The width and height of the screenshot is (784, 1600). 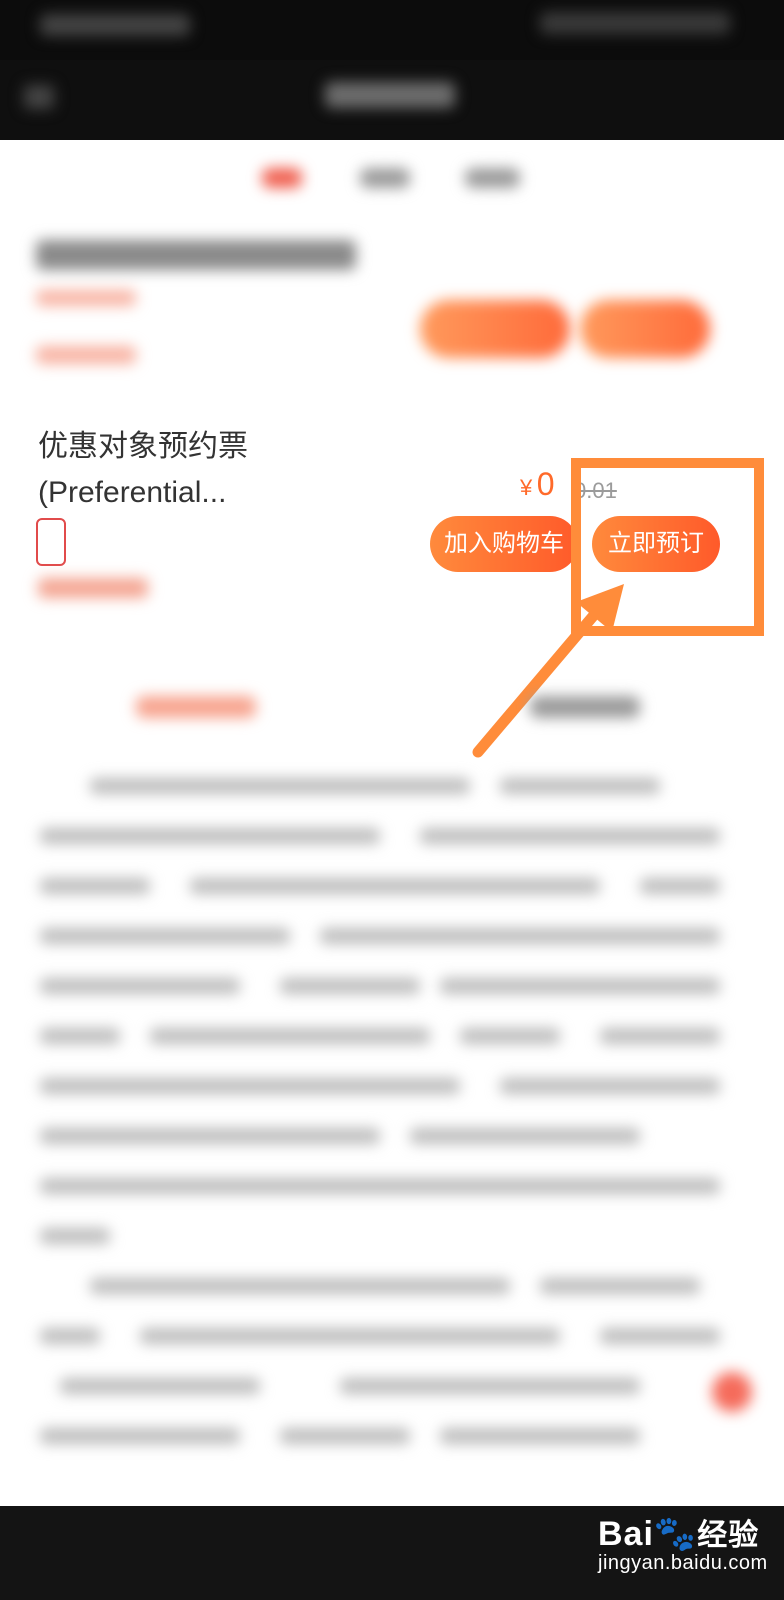 I want to click on floating-action-button, so click(x=732, y=1392).